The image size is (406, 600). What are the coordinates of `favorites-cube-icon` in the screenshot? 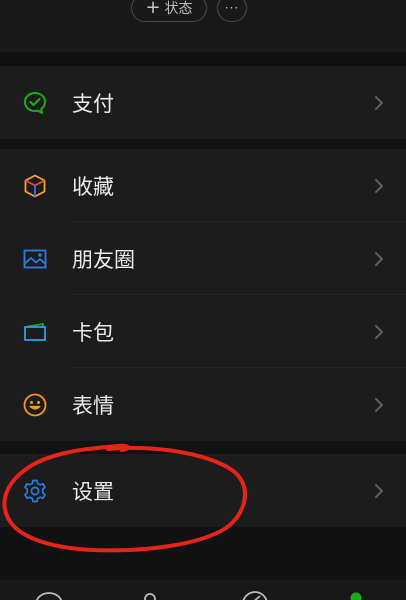 It's located at (35, 186).